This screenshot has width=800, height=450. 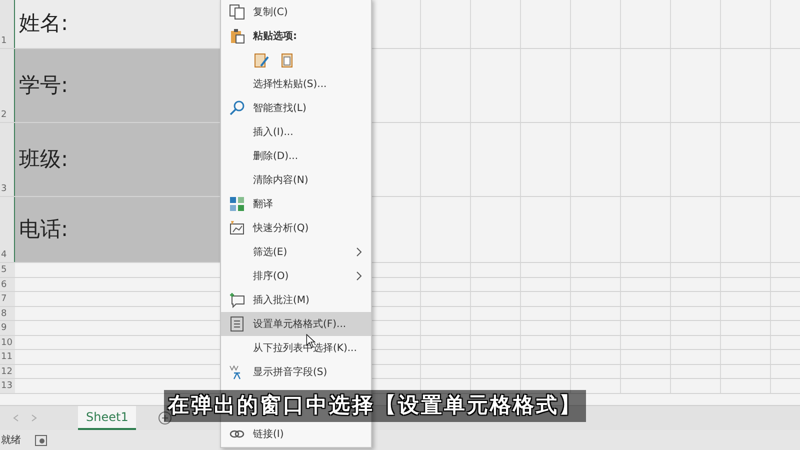 I want to click on comment-icon, so click(x=237, y=300).